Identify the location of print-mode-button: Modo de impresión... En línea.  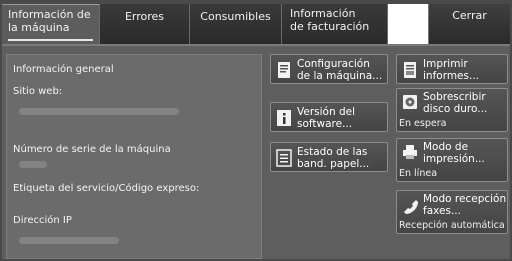
(452, 160).